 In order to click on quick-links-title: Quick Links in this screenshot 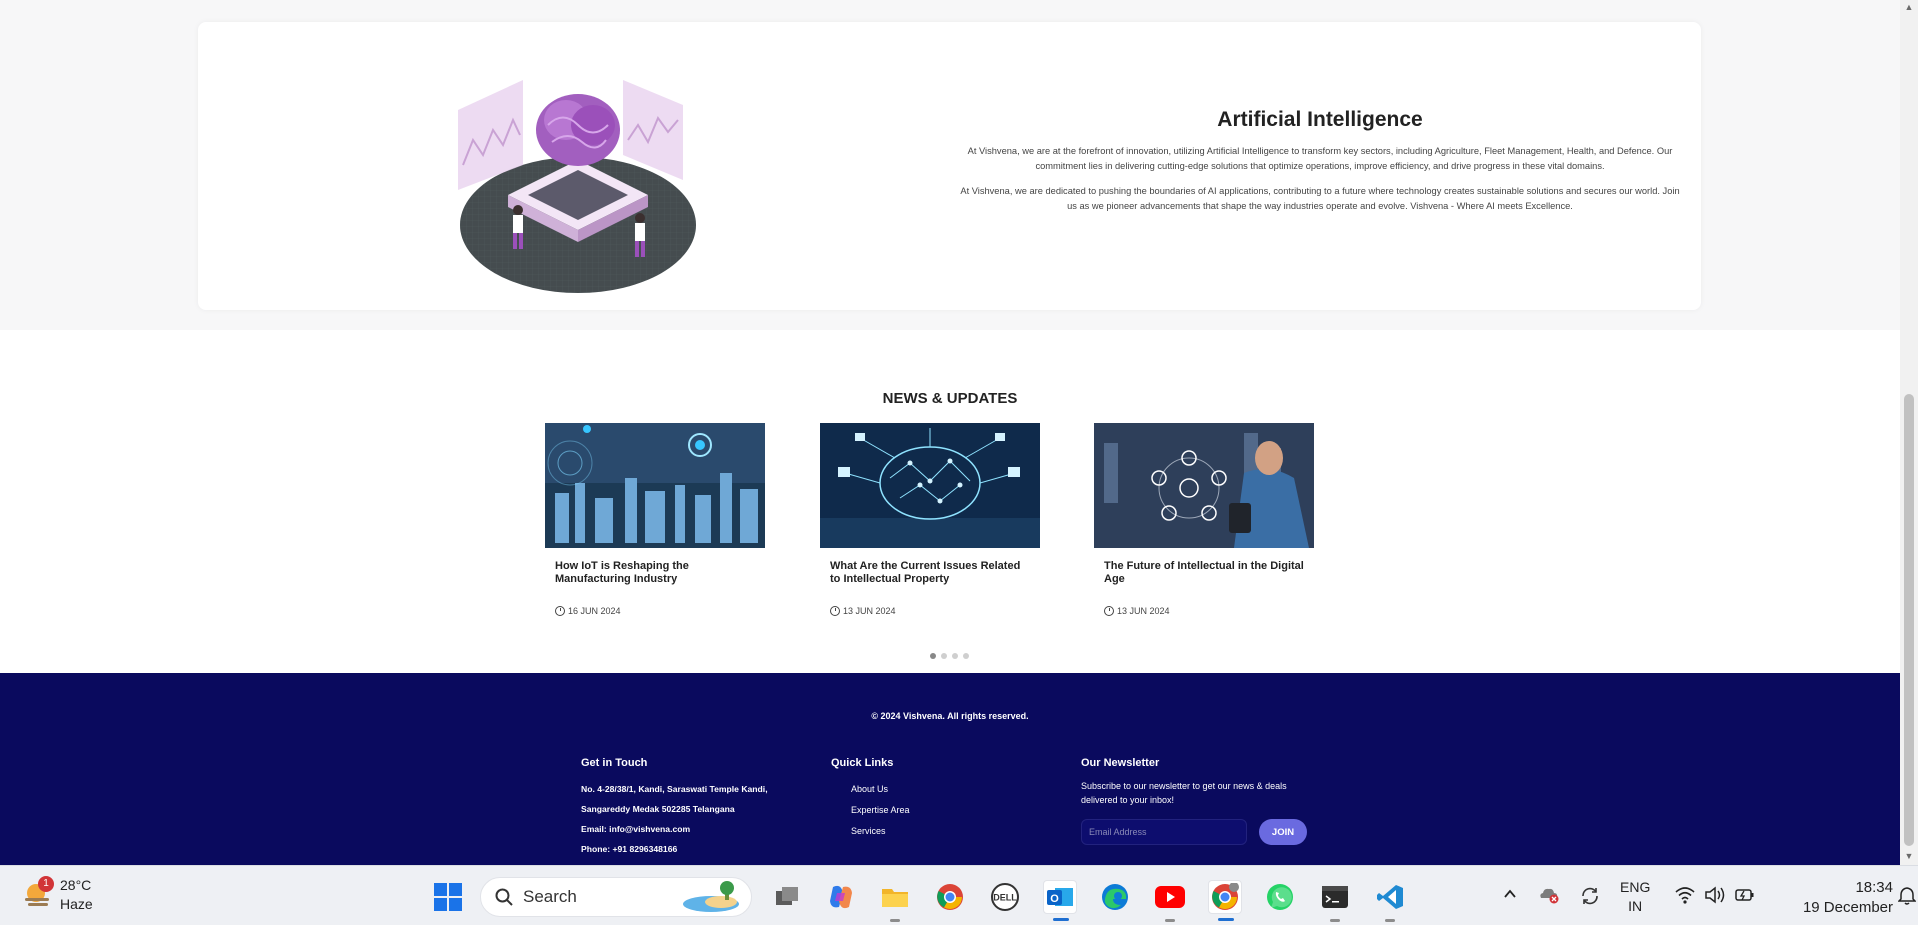, I will do `click(862, 763)`.